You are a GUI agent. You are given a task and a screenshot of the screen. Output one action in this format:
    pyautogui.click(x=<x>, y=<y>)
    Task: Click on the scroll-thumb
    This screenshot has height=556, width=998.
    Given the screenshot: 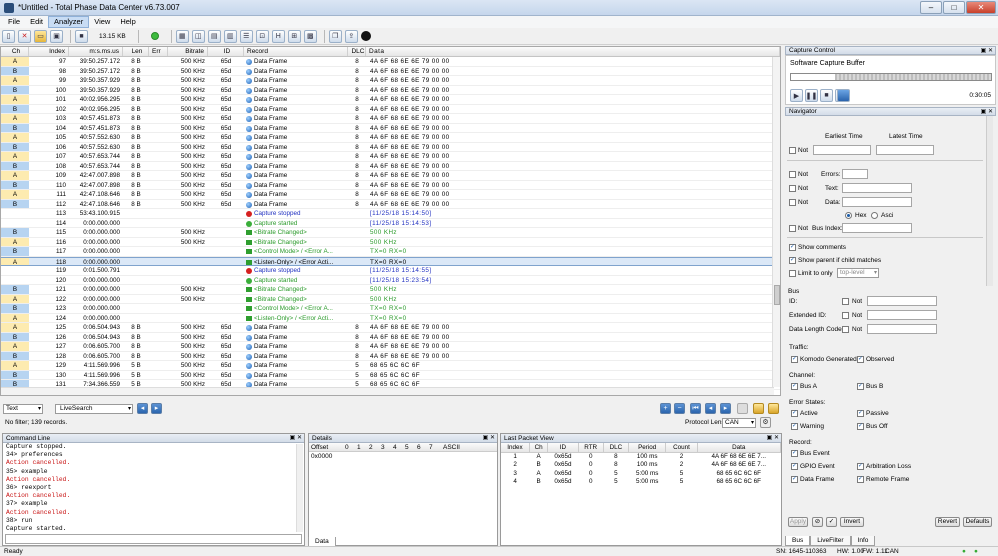 What is the action you would take?
    pyautogui.click(x=777, y=295)
    